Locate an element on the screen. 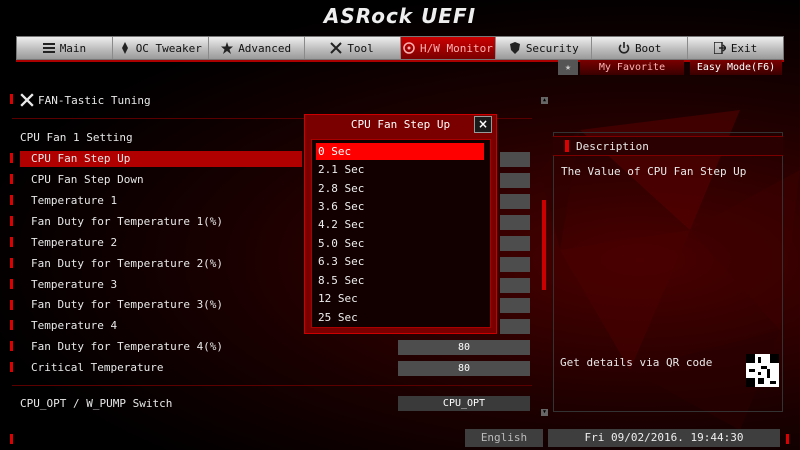 This screenshot has height=450, width=800. close-button: × is located at coordinates (483, 124).